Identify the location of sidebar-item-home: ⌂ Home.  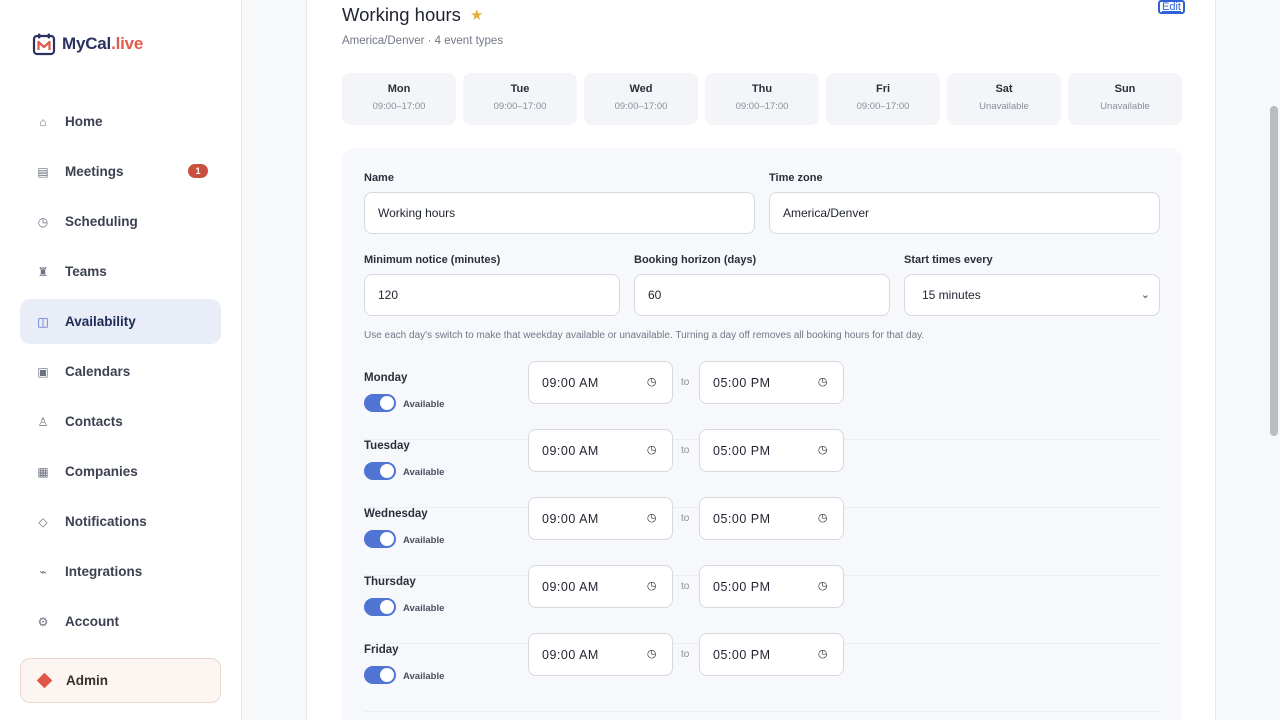
(120, 121).